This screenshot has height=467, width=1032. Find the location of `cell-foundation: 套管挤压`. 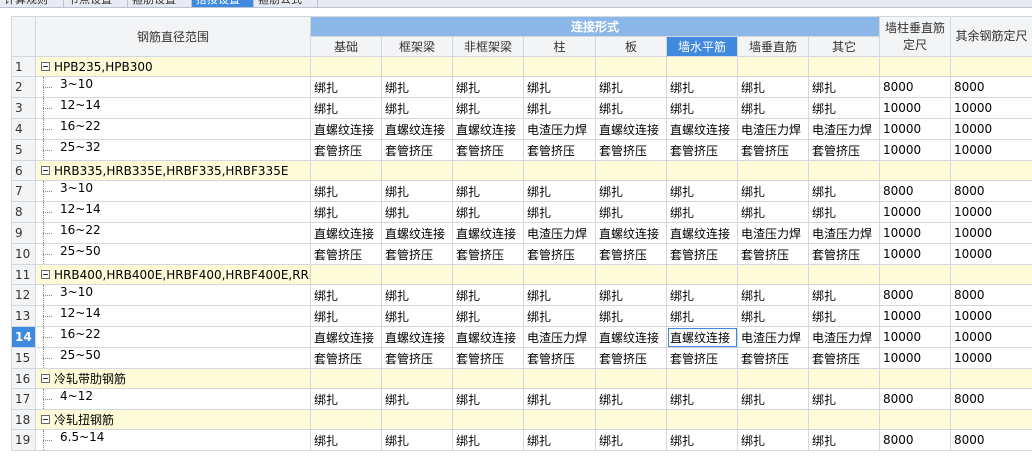

cell-foundation: 套管挤压 is located at coordinates (346, 254).